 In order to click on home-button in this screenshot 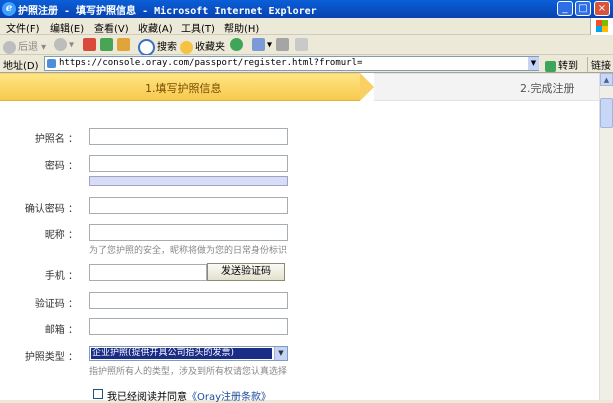, I will do `click(124, 44)`.